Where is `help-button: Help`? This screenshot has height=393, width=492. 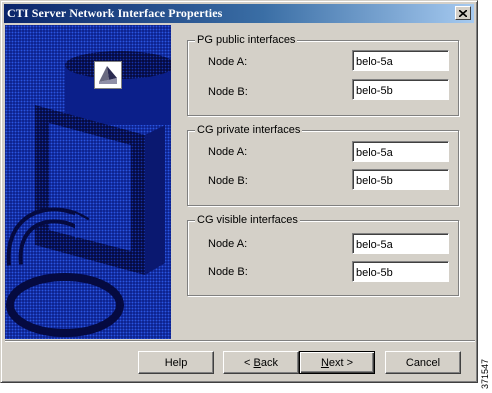
help-button: Help is located at coordinates (176, 362).